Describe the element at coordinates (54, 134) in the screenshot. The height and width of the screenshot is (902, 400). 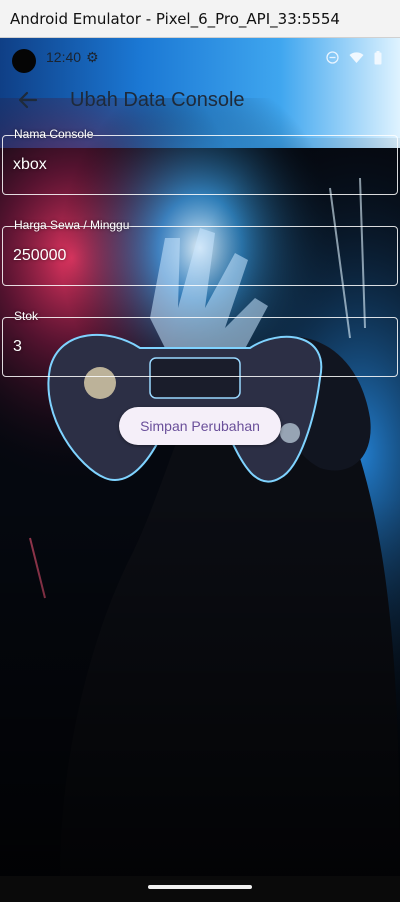
I see `console-name-label: Nama Console` at that location.